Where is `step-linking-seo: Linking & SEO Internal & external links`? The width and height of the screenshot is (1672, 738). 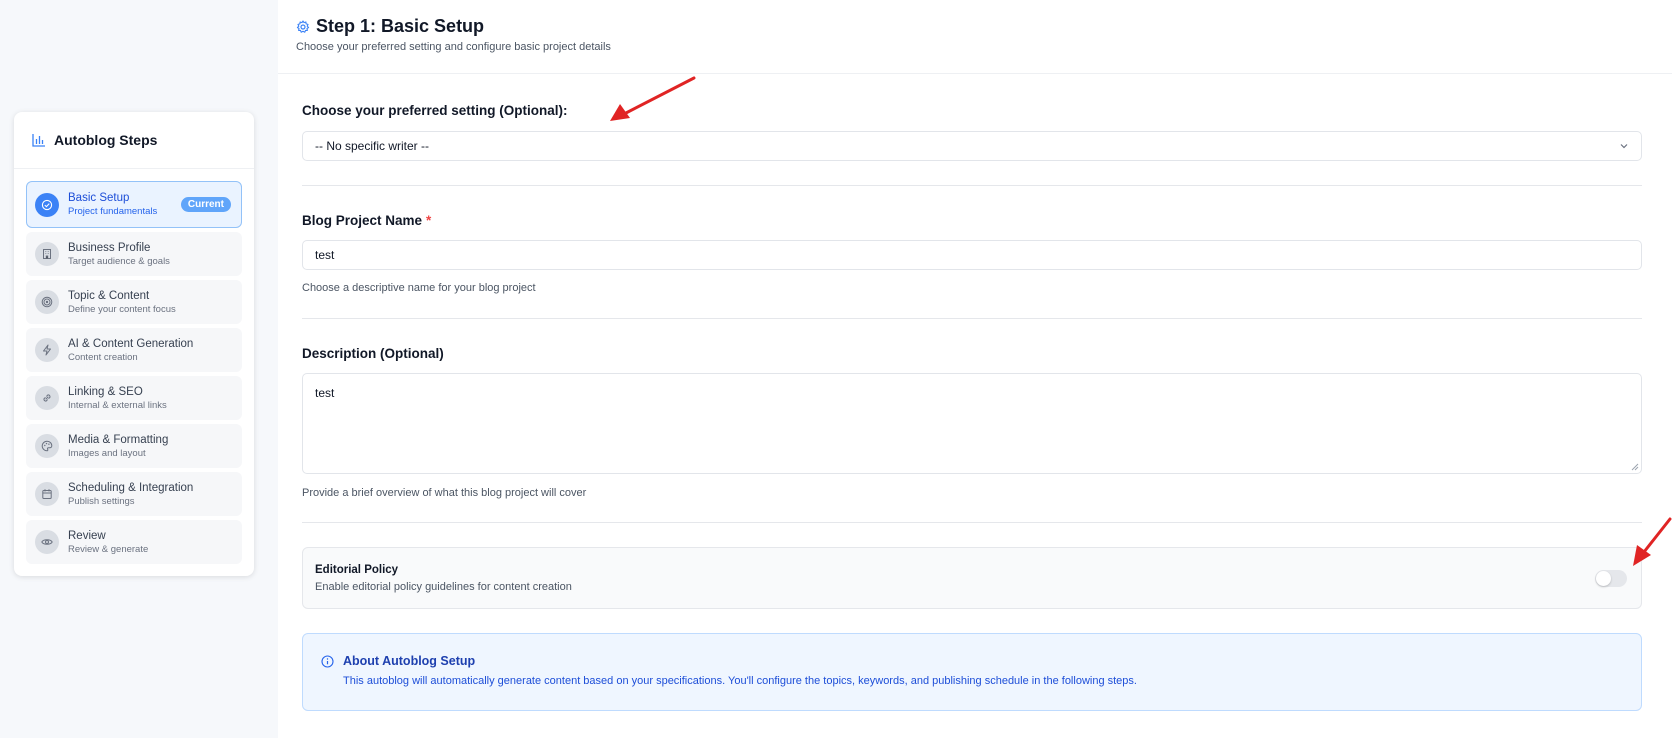
step-linking-seo: Linking & SEO Internal & external links is located at coordinates (134, 398).